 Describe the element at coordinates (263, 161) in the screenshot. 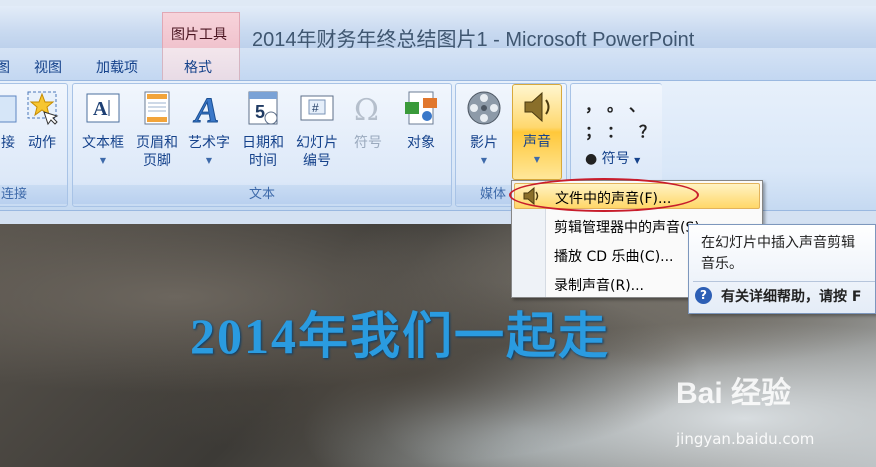

I see `date-time-label-line2: 时间` at that location.